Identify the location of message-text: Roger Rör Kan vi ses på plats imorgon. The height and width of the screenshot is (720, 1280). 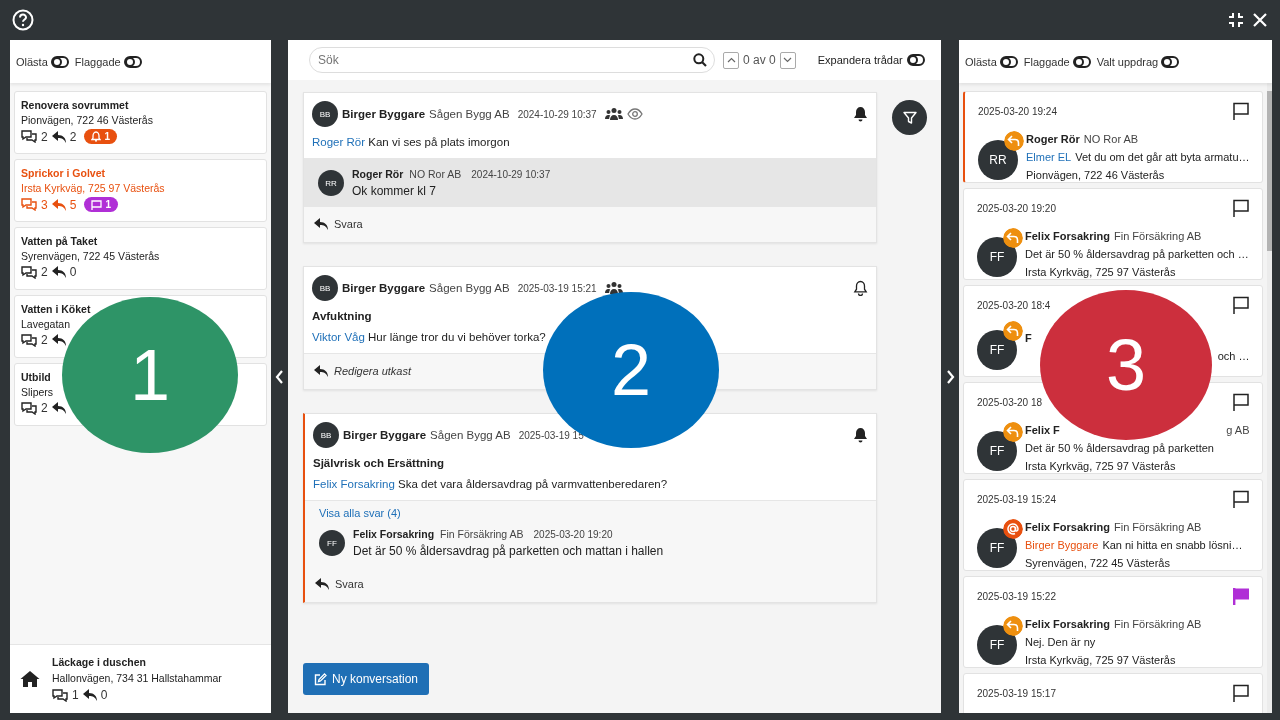
(411, 142).